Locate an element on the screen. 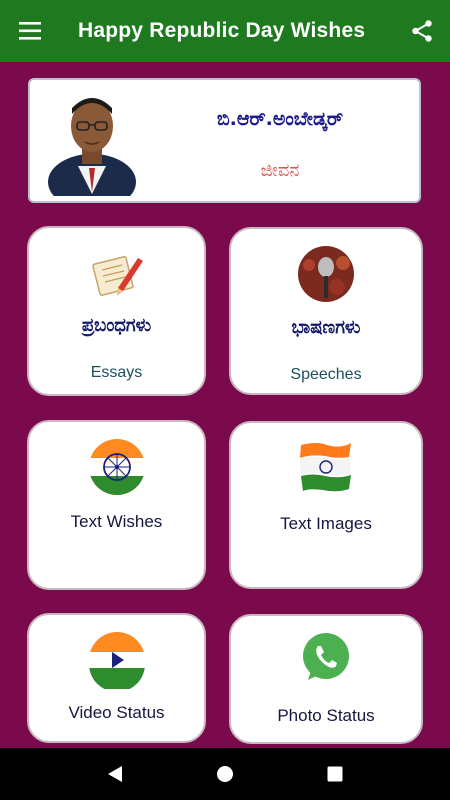 The width and height of the screenshot is (450, 800). share-icon is located at coordinates (422, 31).